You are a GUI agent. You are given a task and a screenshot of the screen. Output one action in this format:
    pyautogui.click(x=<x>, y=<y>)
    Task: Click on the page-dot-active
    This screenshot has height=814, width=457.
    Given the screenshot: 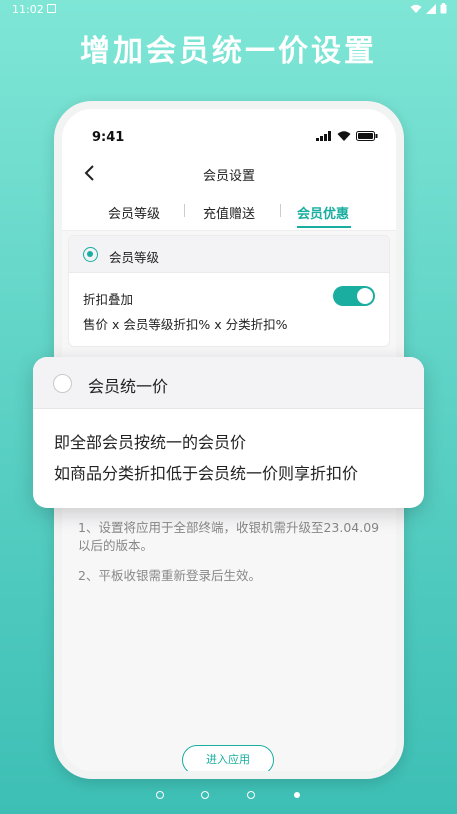 What is the action you would take?
    pyautogui.click(x=297, y=795)
    